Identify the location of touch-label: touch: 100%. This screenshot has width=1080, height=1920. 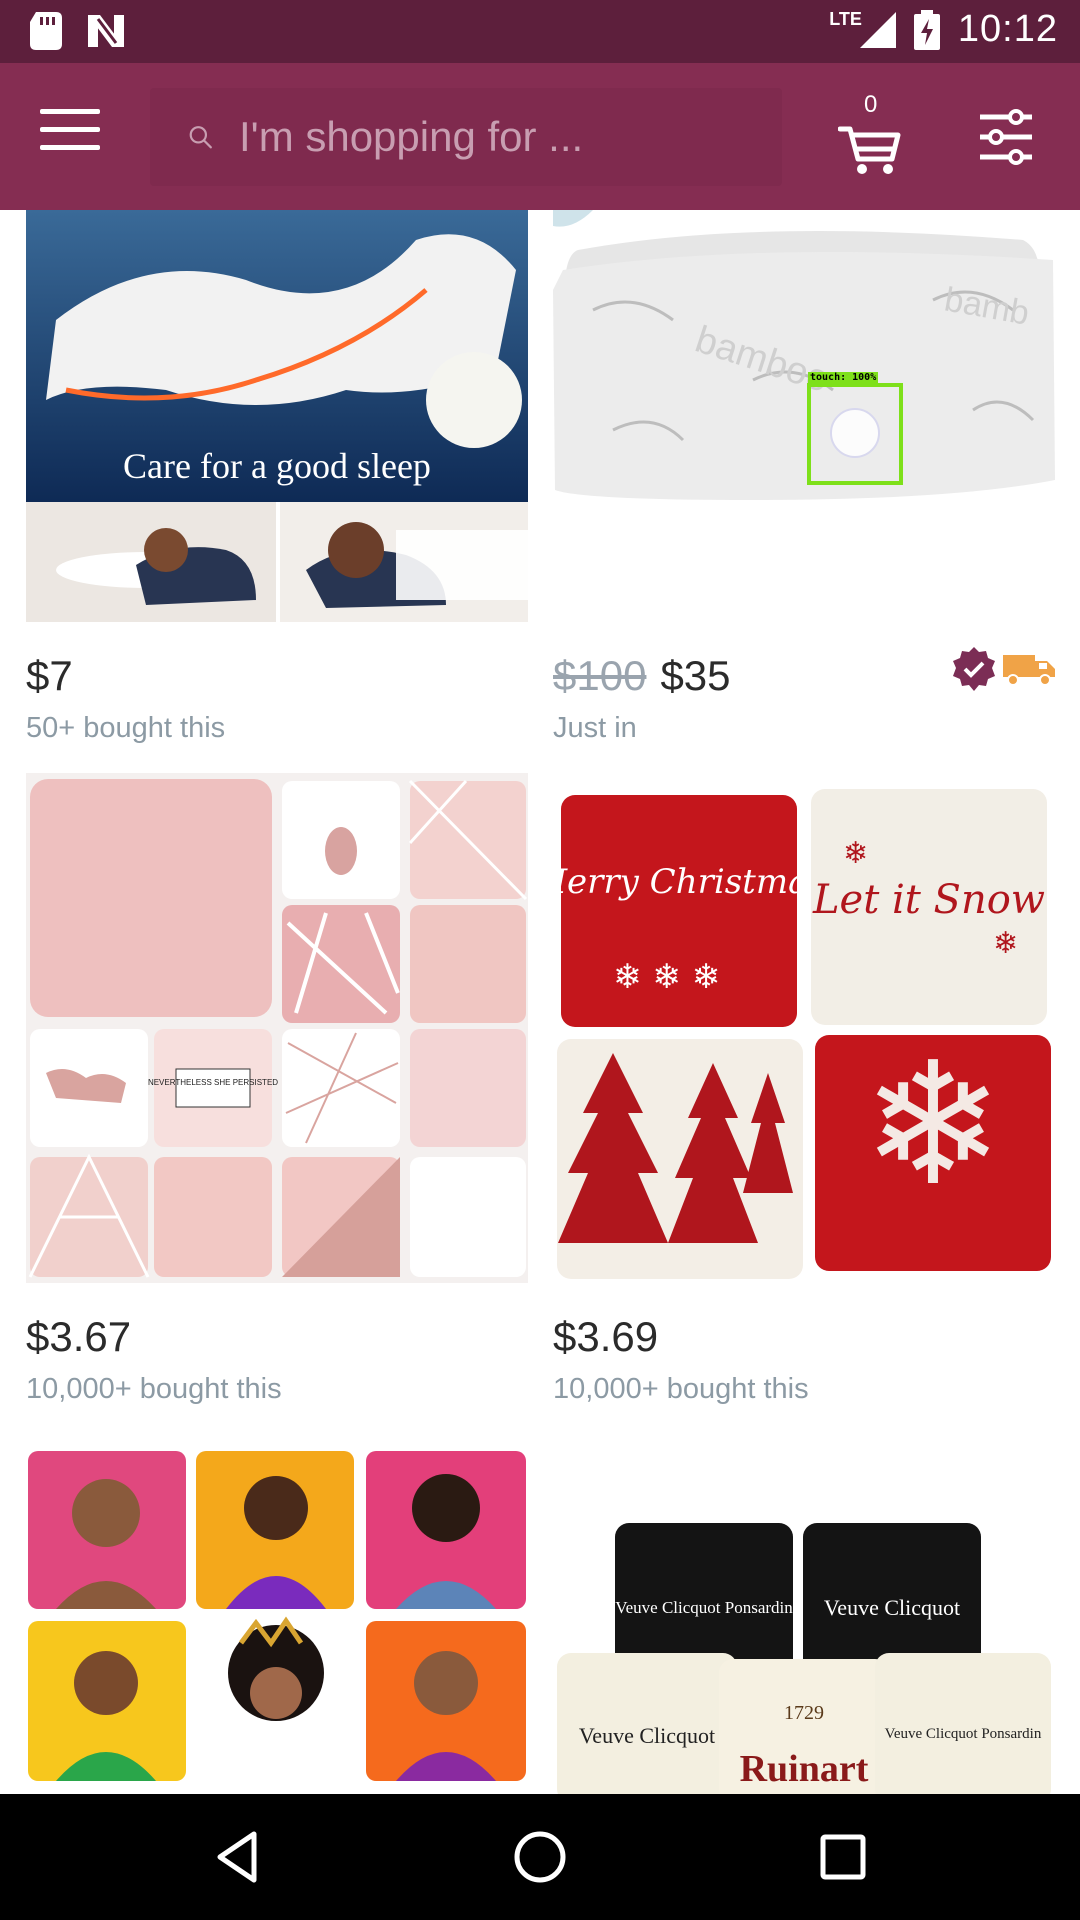
(843, 378).